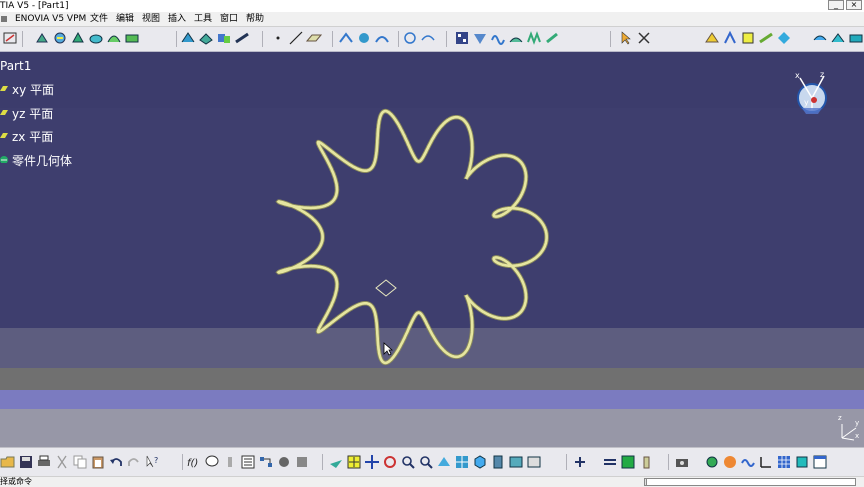 This screenshot has height=487, width=864. I want to click on compass: x z y, so click(812, 95).